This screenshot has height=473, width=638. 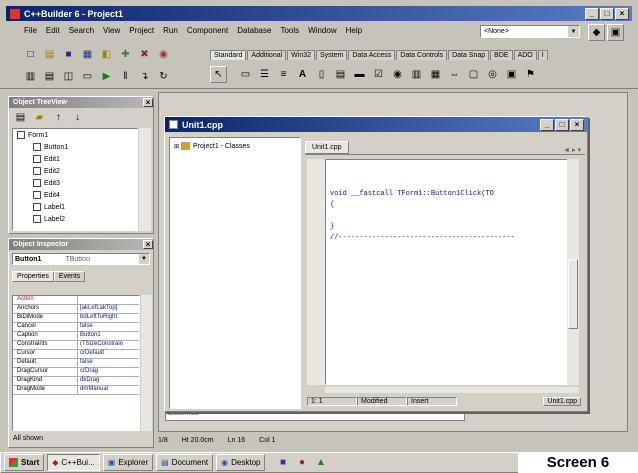 I want to click on tray-icon: ●, so click(x=301, y=462).